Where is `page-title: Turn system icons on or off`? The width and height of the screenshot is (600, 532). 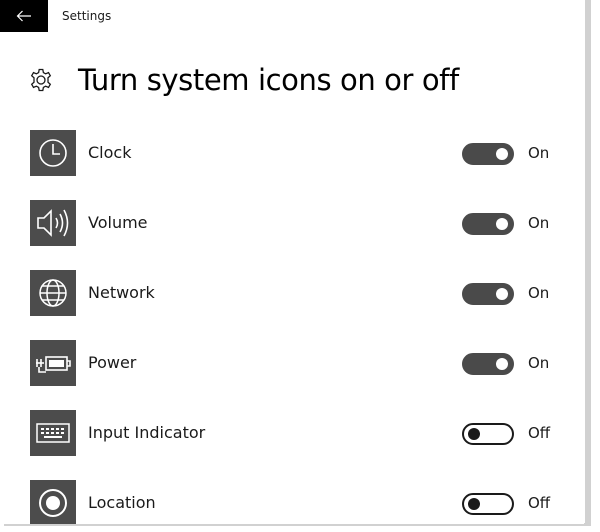 page-title: Turn system icons on or off is located at coordinates (268, 80).